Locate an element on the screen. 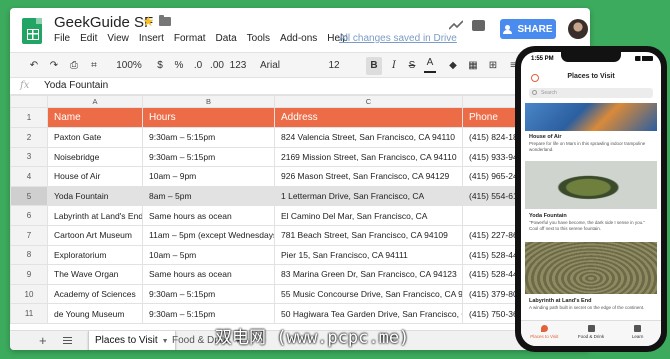  zoom-select: 100% is located at coordinates (129, 66).